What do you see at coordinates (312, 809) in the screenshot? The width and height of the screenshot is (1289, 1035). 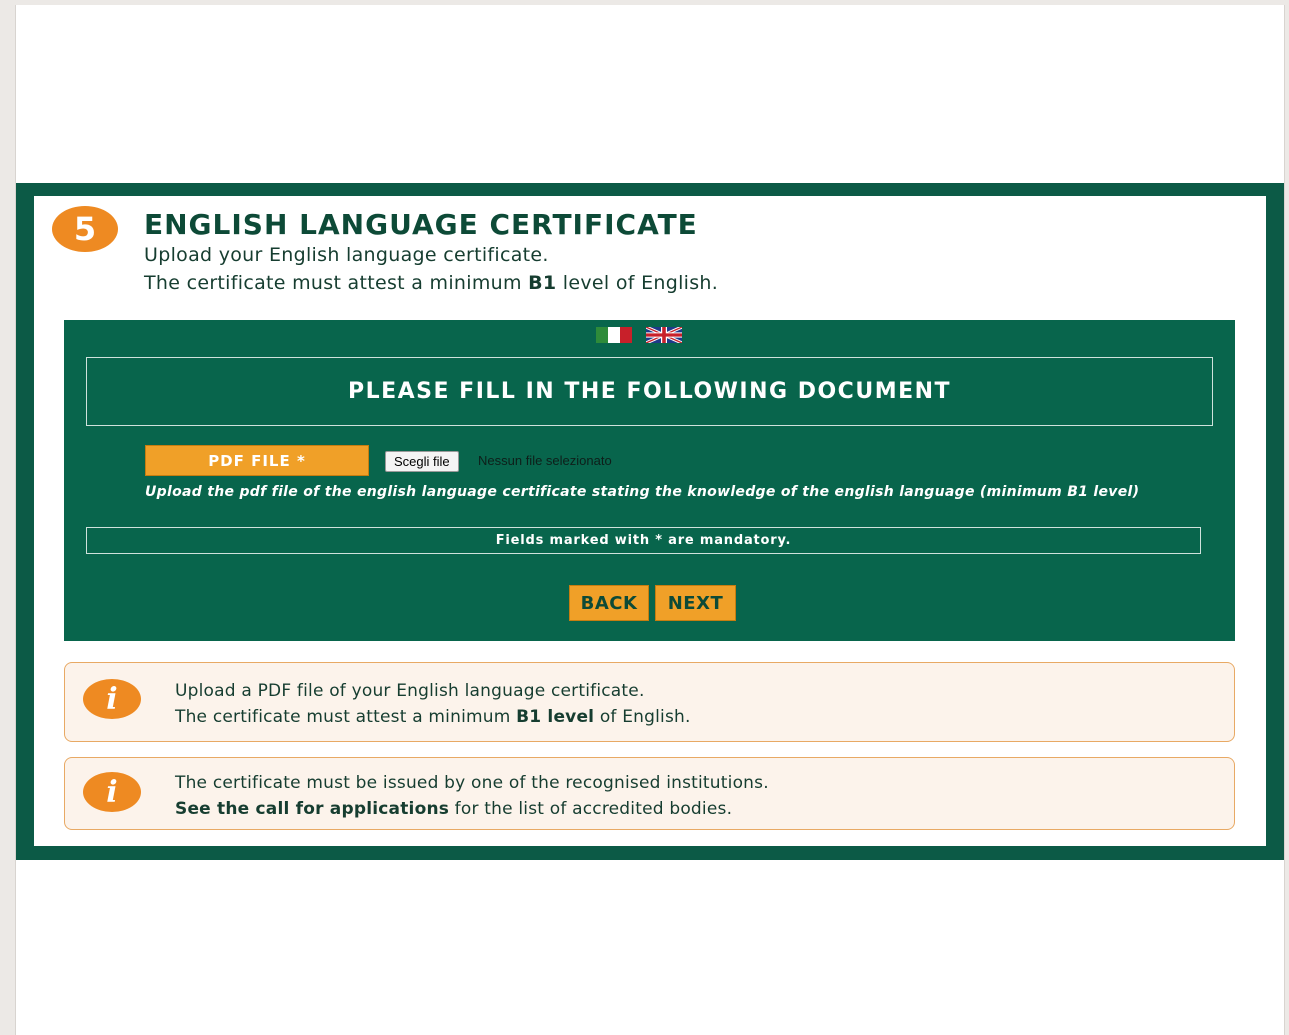 I see `call-for-applications-text: See the call for applications` at bounding box center [312, 809].